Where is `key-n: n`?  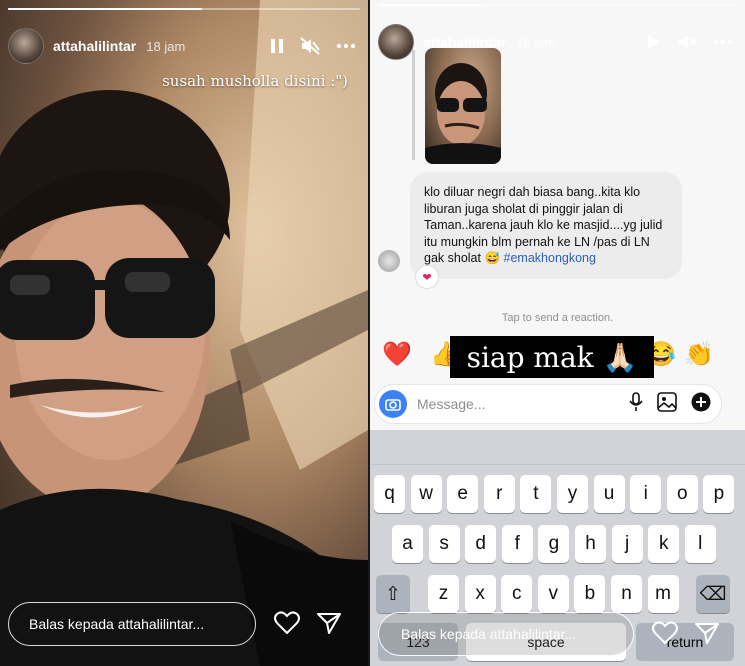 key-n: n is located at coordinates (626, 594).